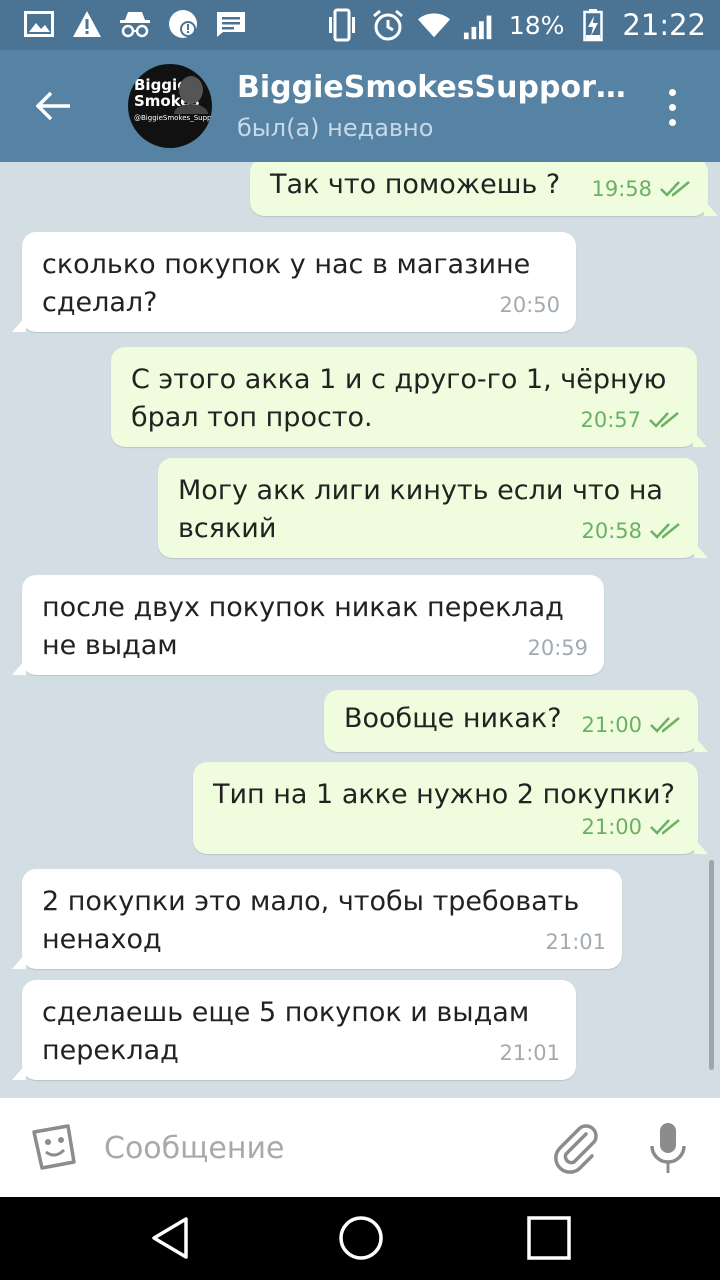  I want to click on back-button, so click(54, 106).